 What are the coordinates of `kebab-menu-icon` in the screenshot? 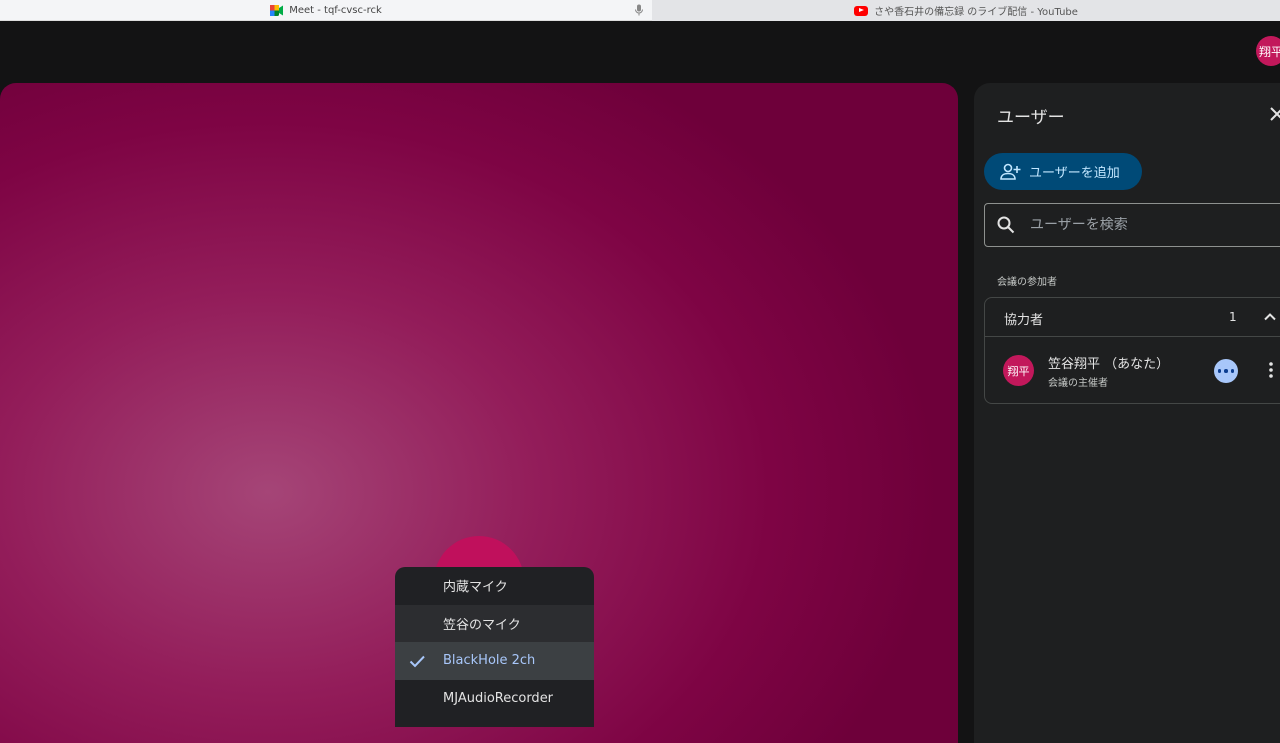 It's located at (1270, 370).